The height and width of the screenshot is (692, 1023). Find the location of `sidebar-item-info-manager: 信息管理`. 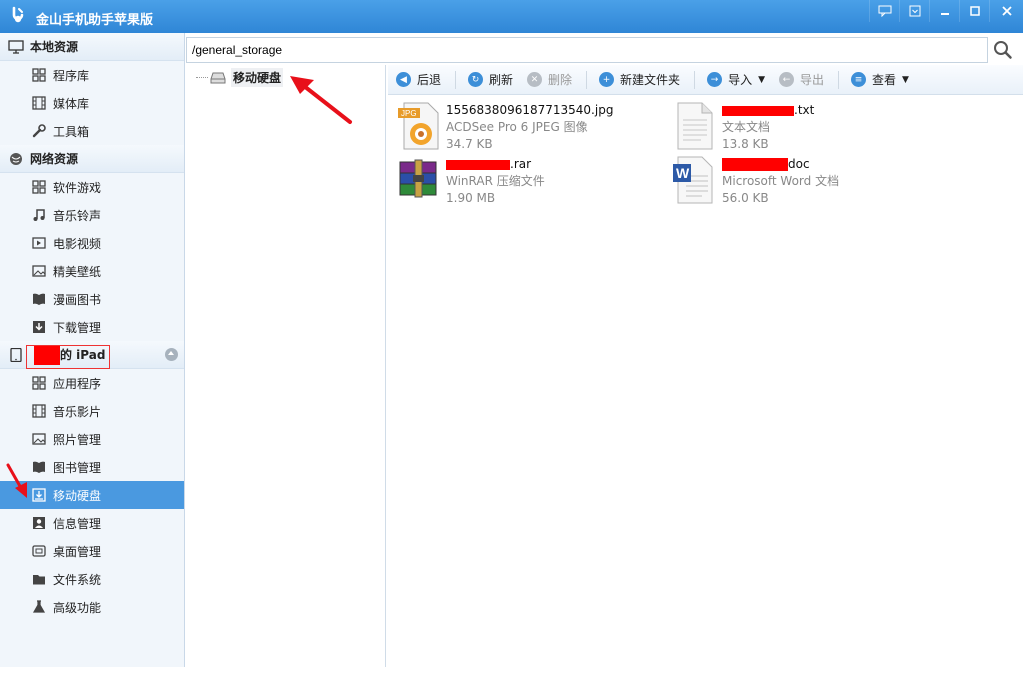

sidebar-item-info-manager: 信息管理 is located at coordinates (92, 523).